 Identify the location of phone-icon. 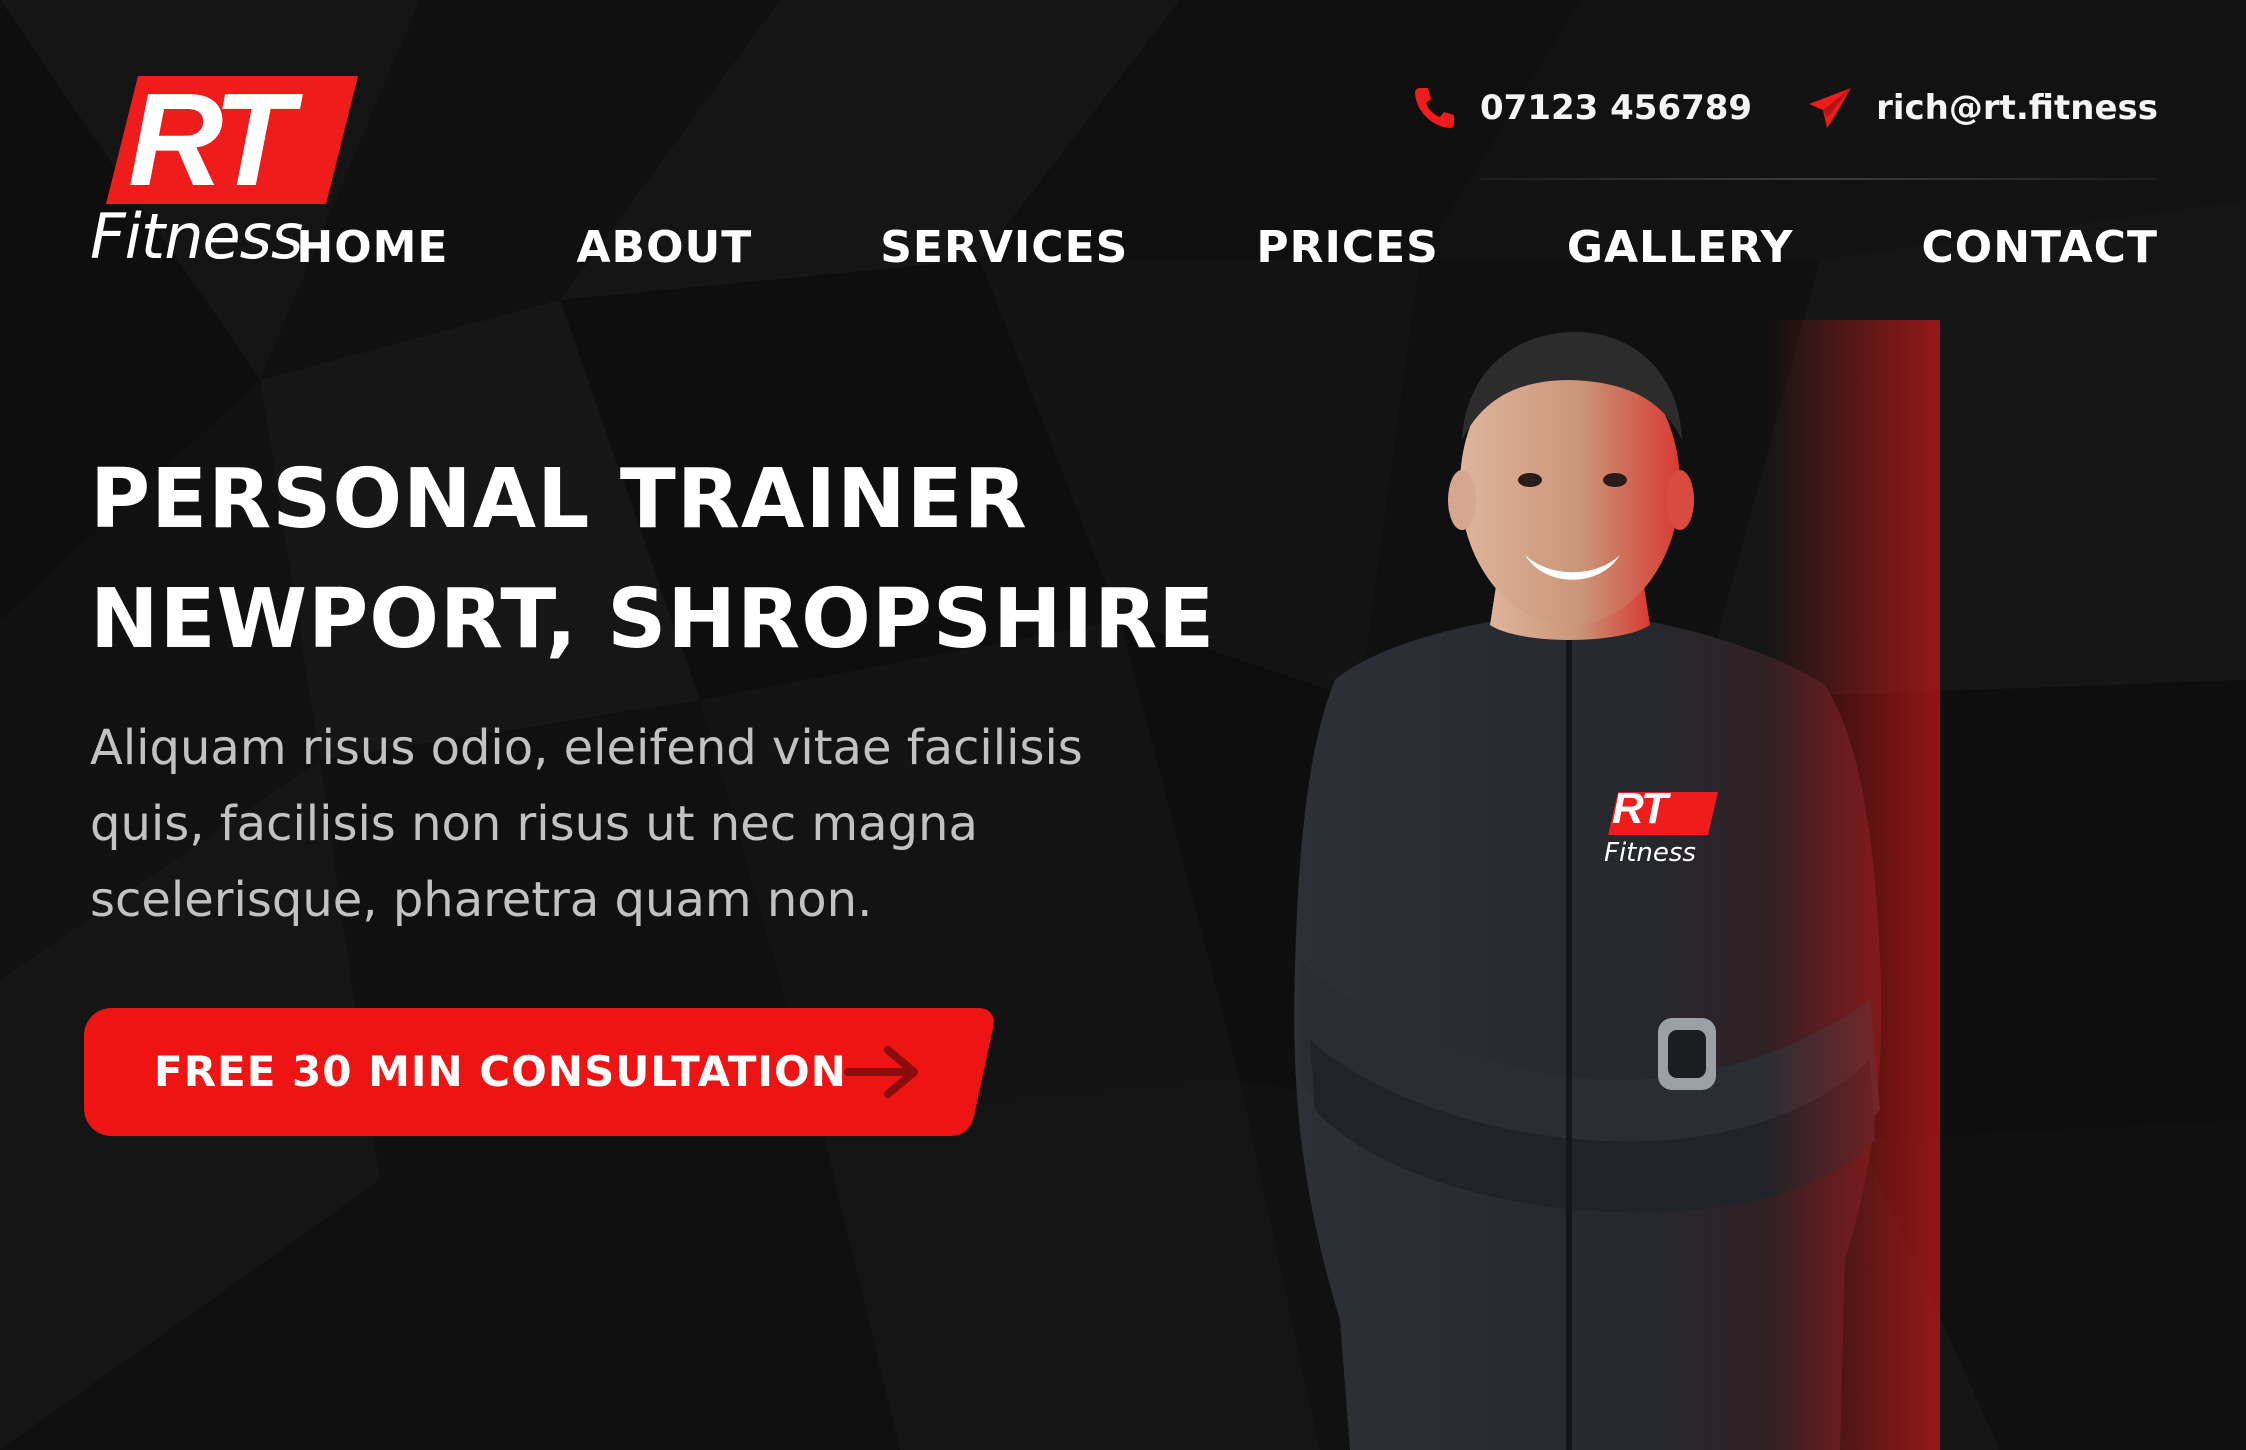
(1434, 108).